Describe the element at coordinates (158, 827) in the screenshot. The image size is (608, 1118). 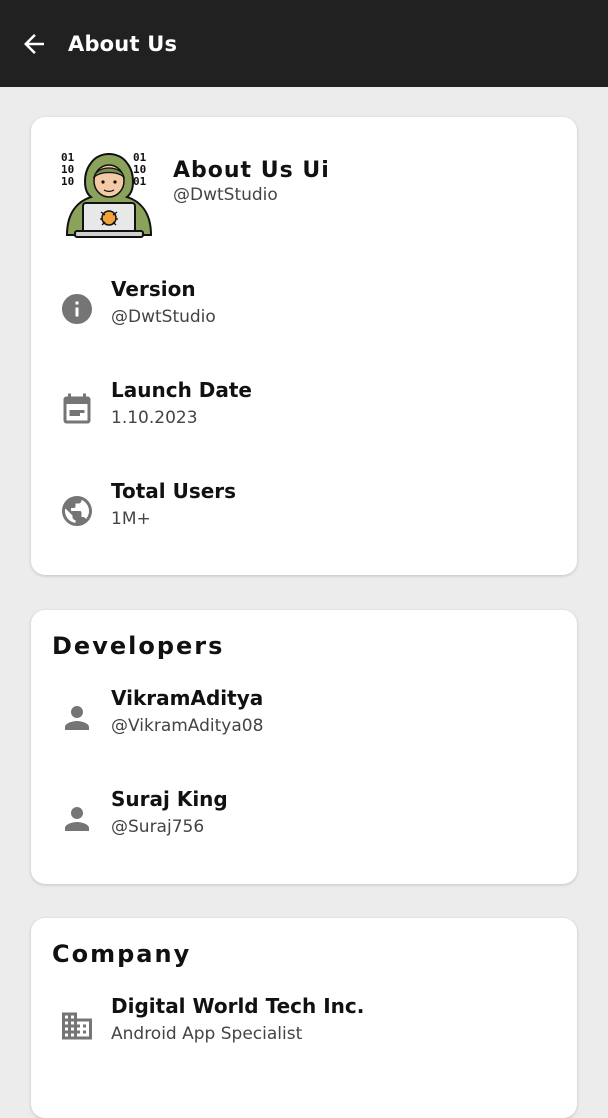
I see `developer-handle: @Suraj756` at that location.